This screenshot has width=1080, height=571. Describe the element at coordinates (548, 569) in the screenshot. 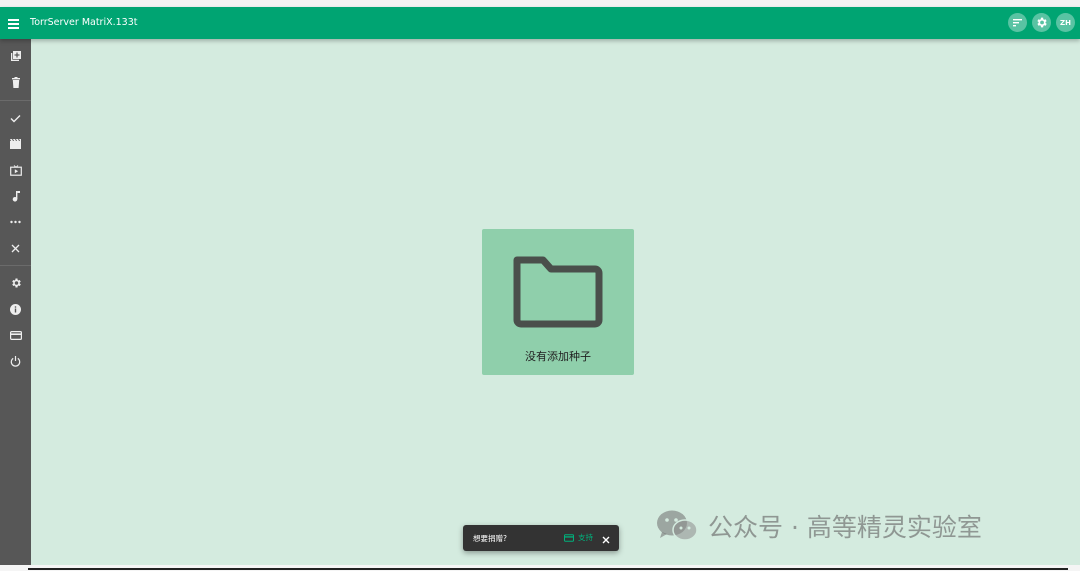

I see `bottom-edge-line` at that location.